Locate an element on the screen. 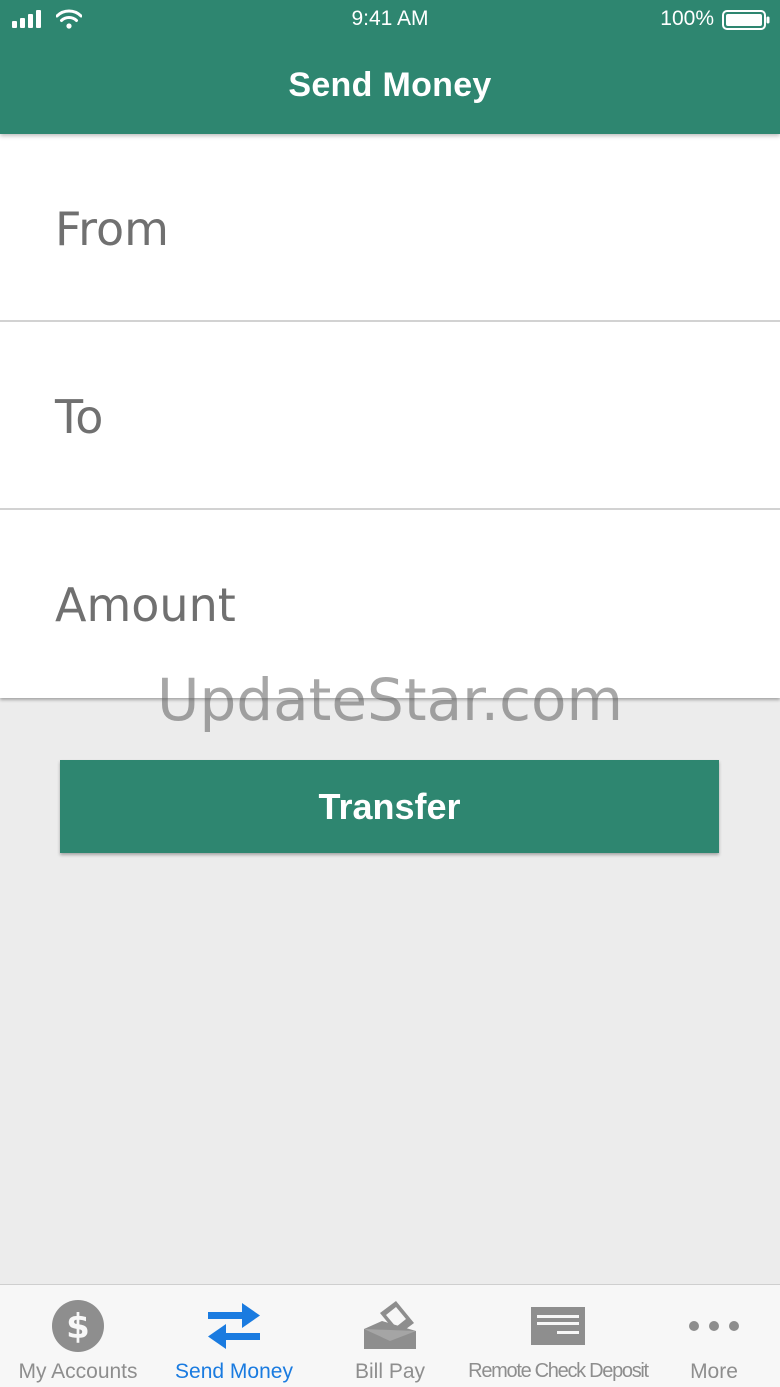 This screenshot has width=780, height=1387. battery-icon is located at coordinates (746, 20).